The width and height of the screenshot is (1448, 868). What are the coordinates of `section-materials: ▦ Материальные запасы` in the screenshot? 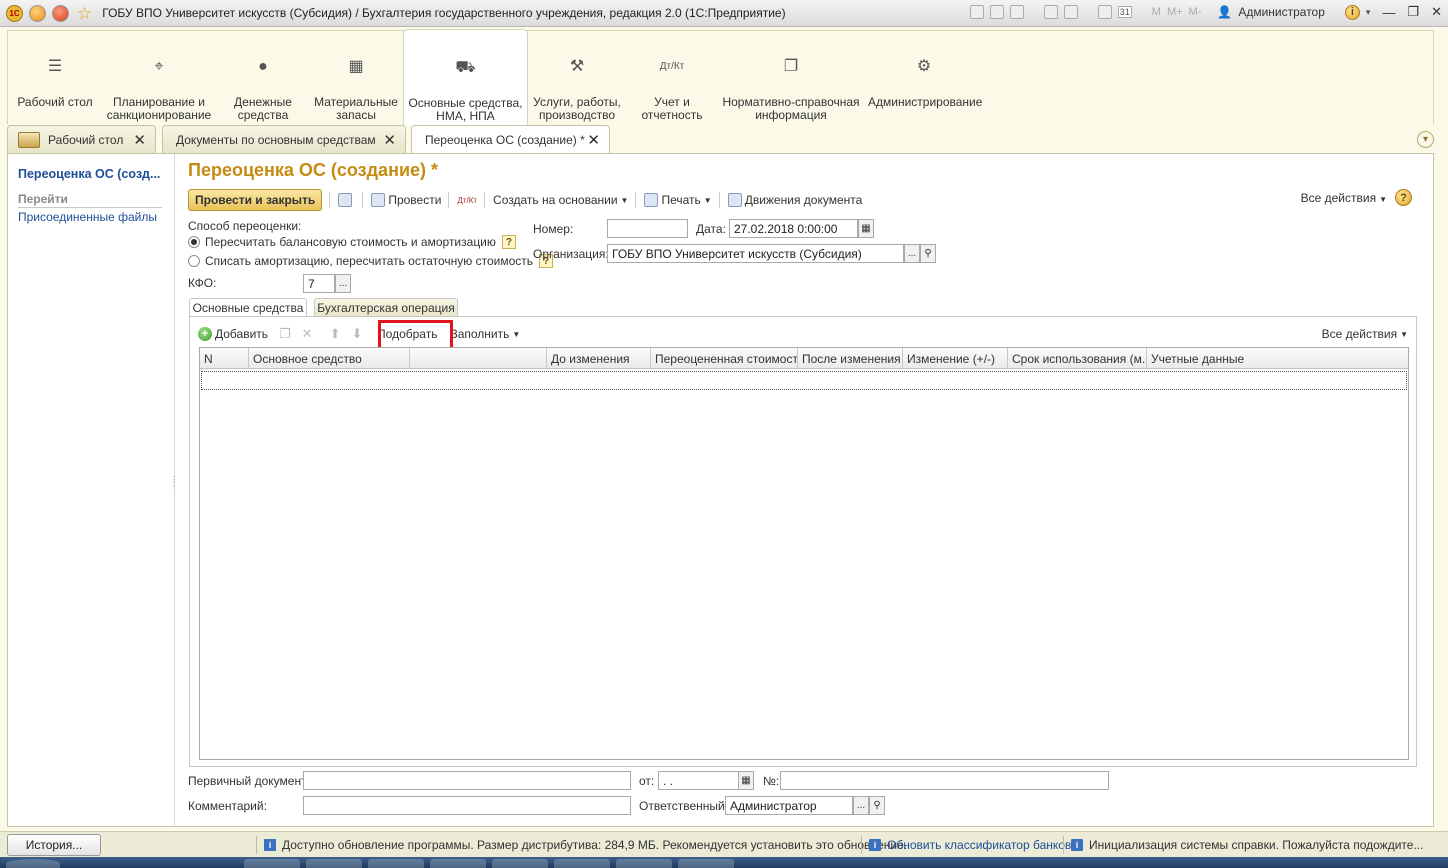 It's located at (356, 78).